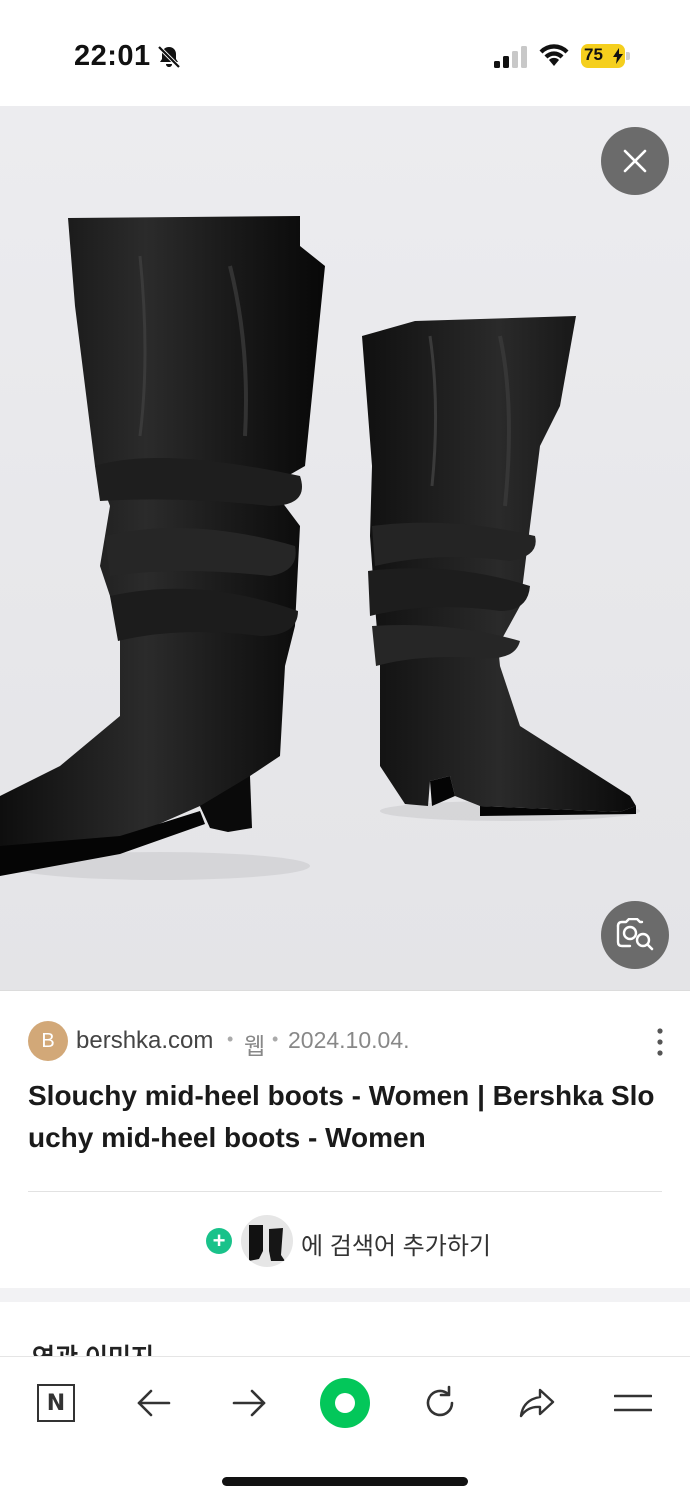 The width and height of the screenshot is (690, 1500). Describe the element at coordinates (112, 56) in the screenshot. I see `status-time: 22:01` at that location.